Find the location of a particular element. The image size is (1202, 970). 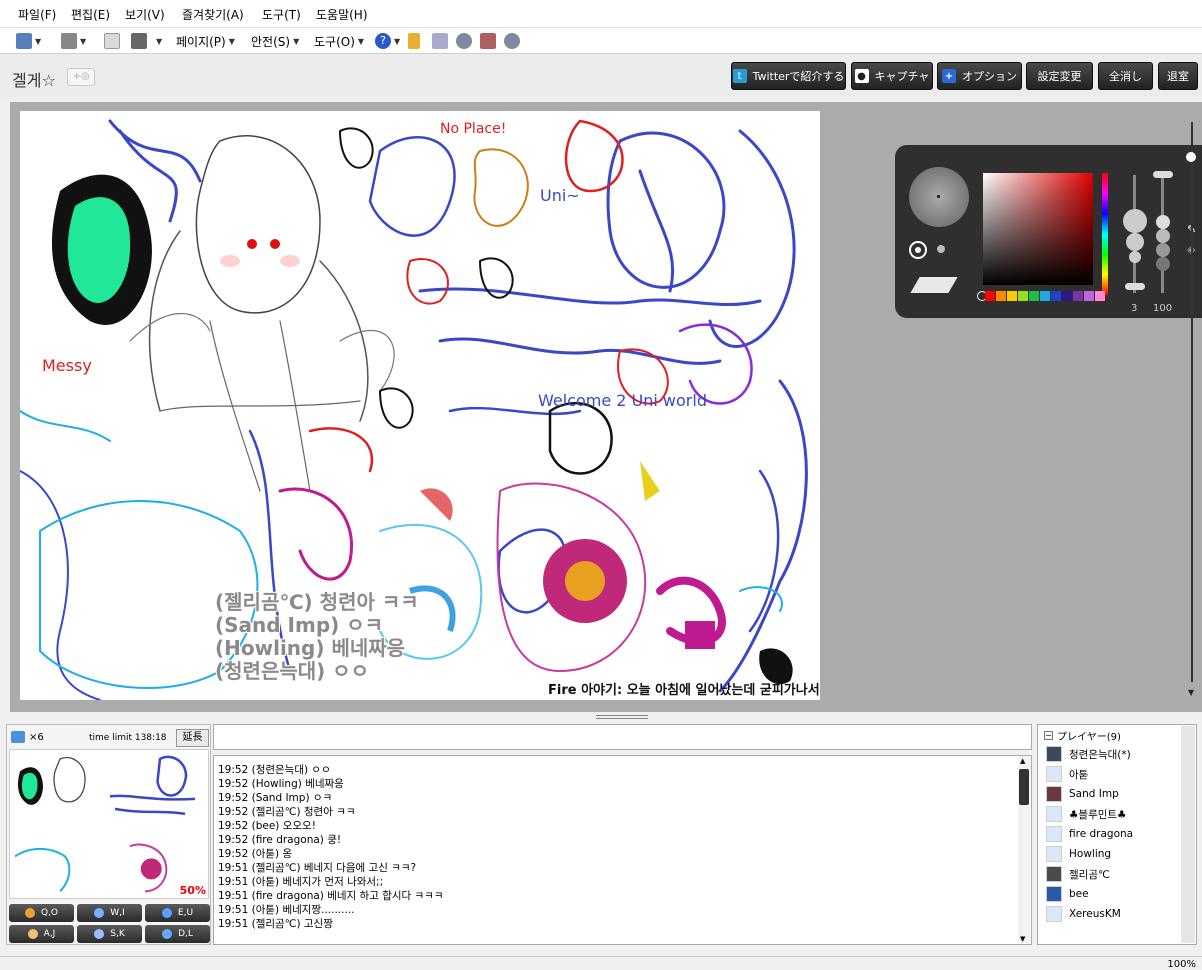

thumbnail-doodles is located at coordinates (105, 824).